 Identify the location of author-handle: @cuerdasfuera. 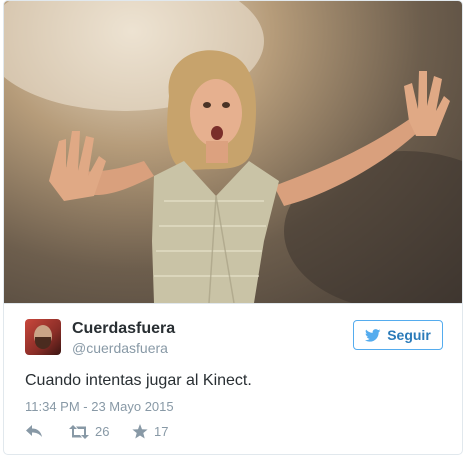
(120, 348).